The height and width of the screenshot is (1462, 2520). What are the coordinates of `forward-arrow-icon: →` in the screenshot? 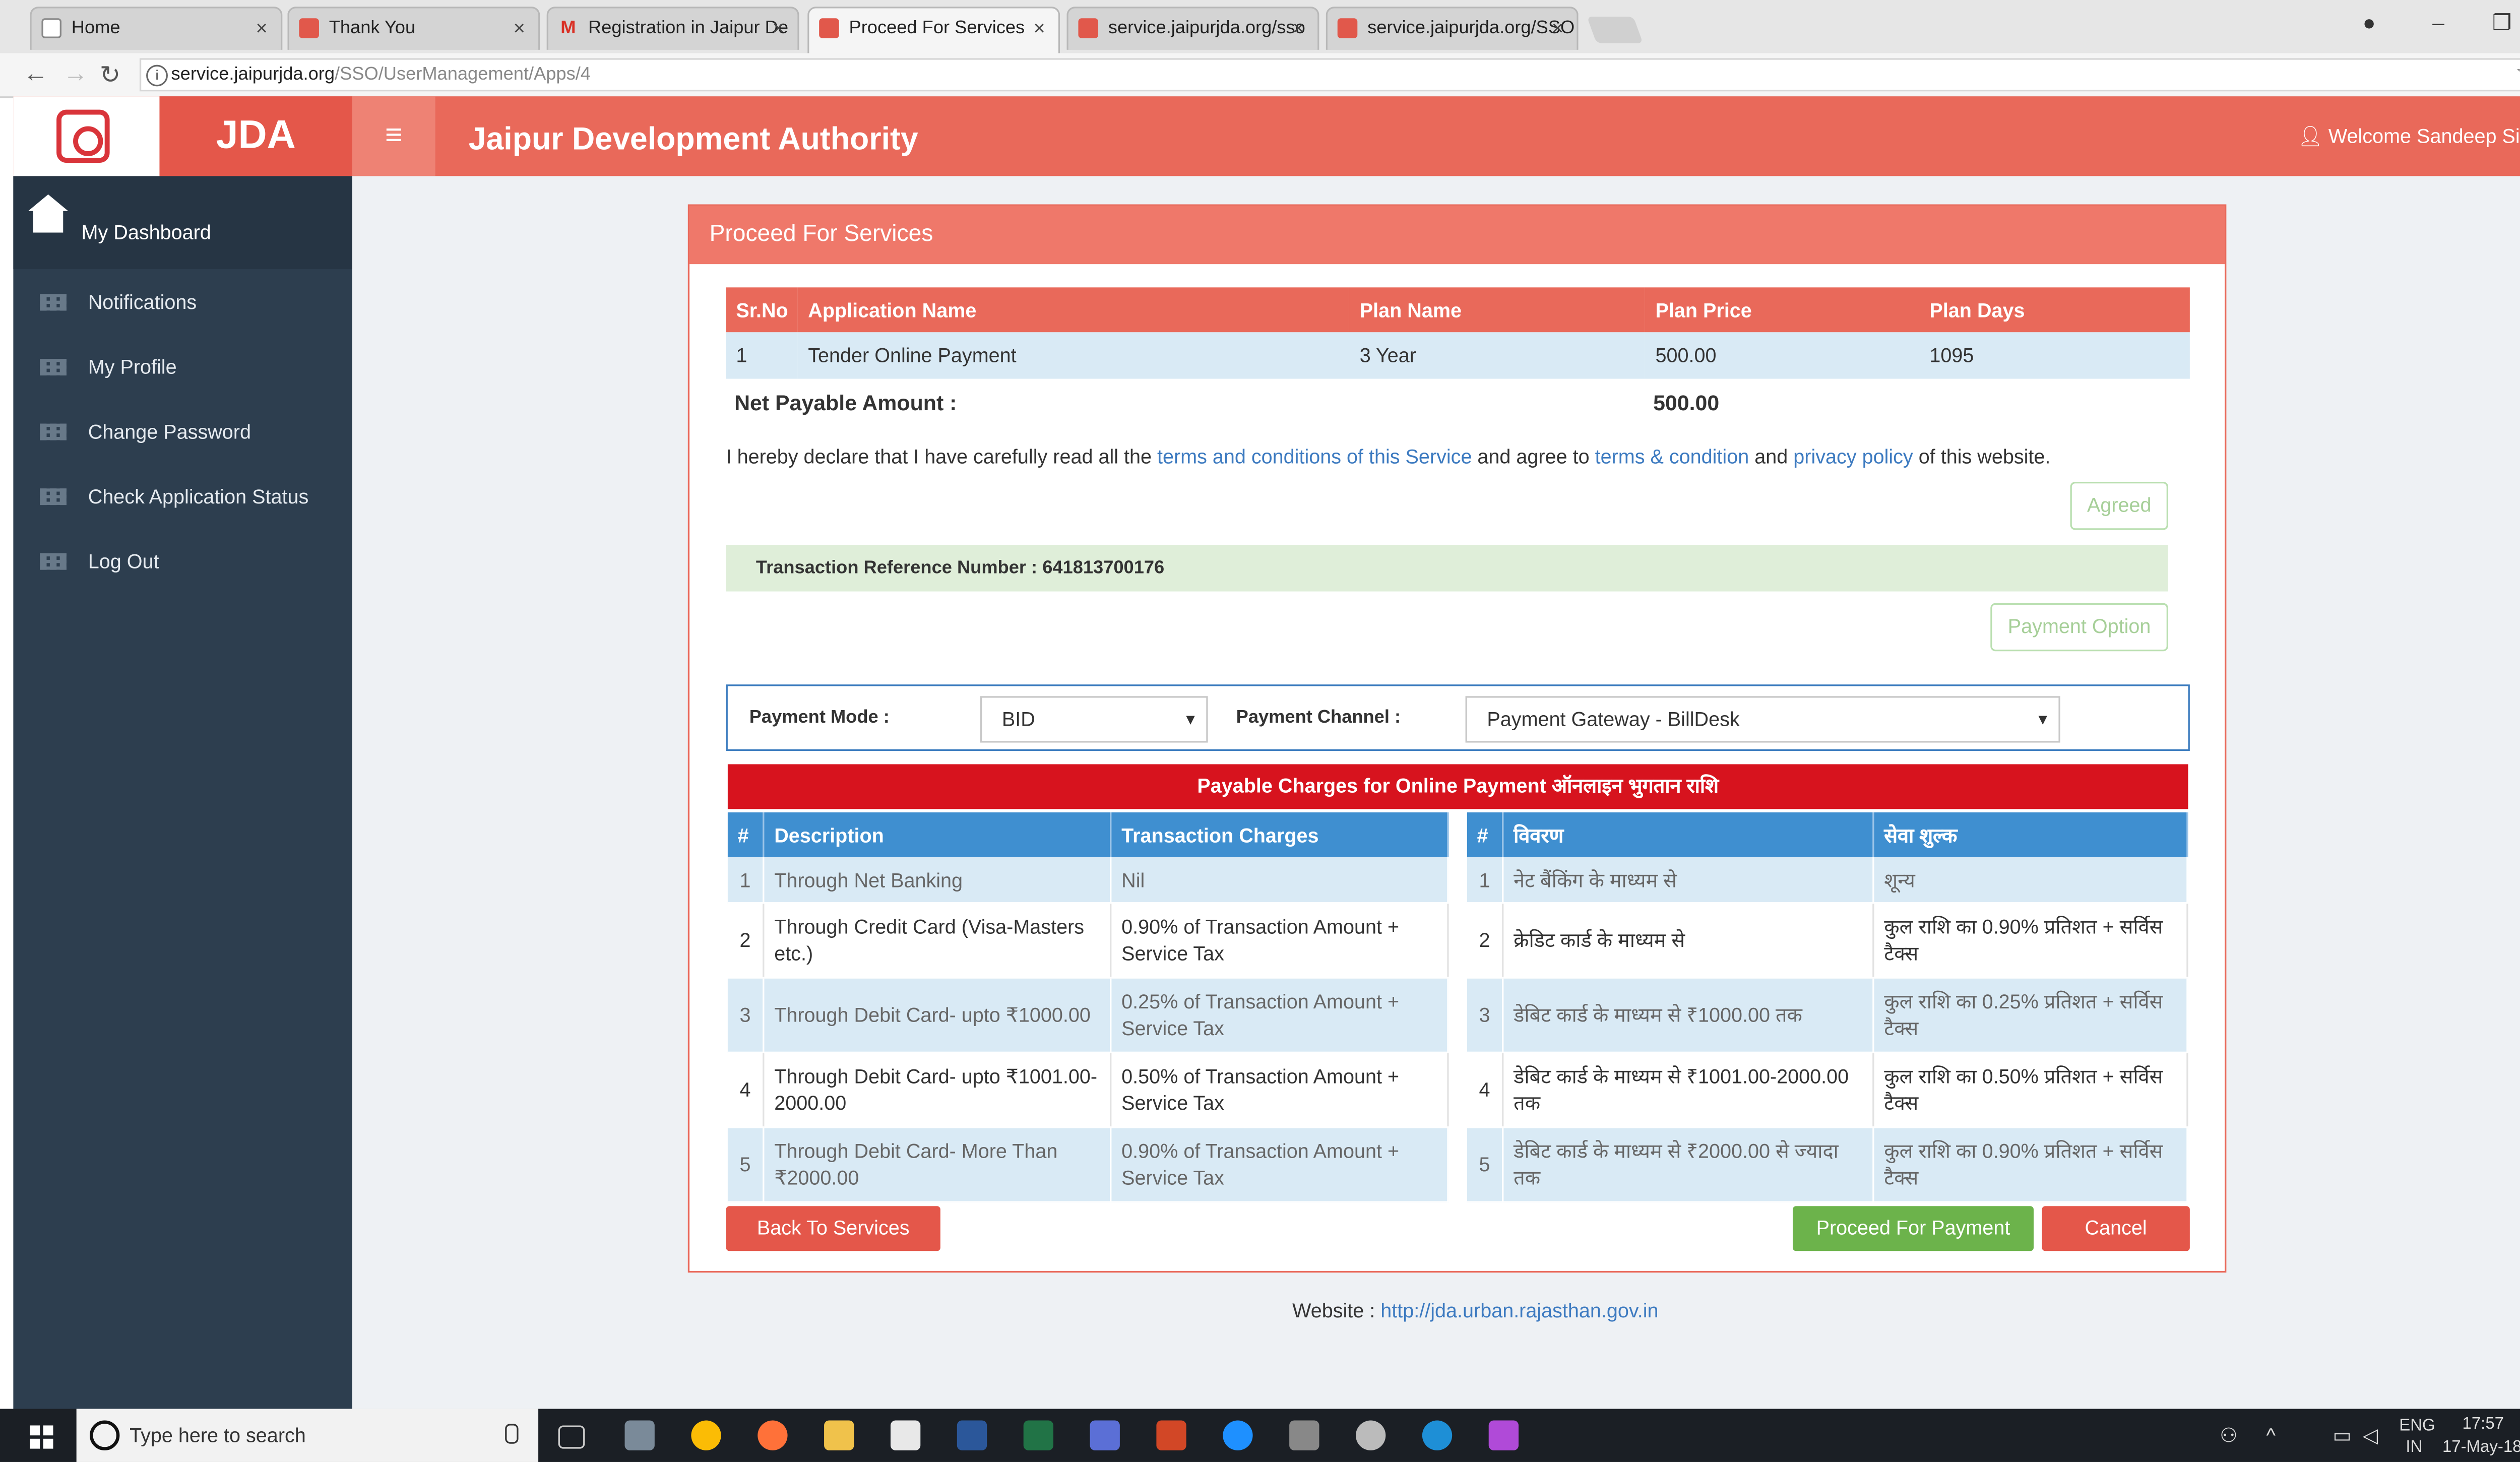 It's located at (76, 74).